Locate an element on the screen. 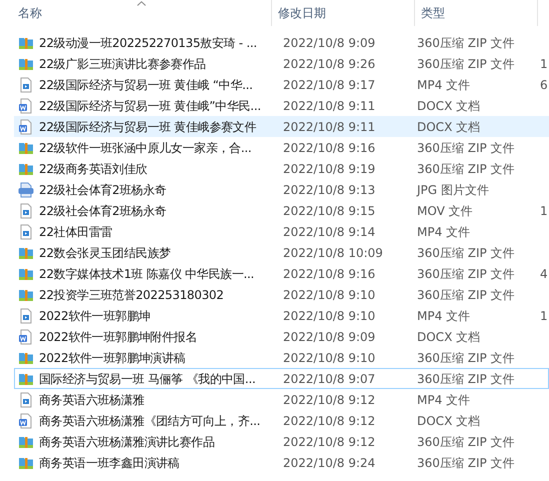 This screenshot has height=481, width=549. file-name: 22级商务英语刘佳欣 is located at coordinates (93, 169).